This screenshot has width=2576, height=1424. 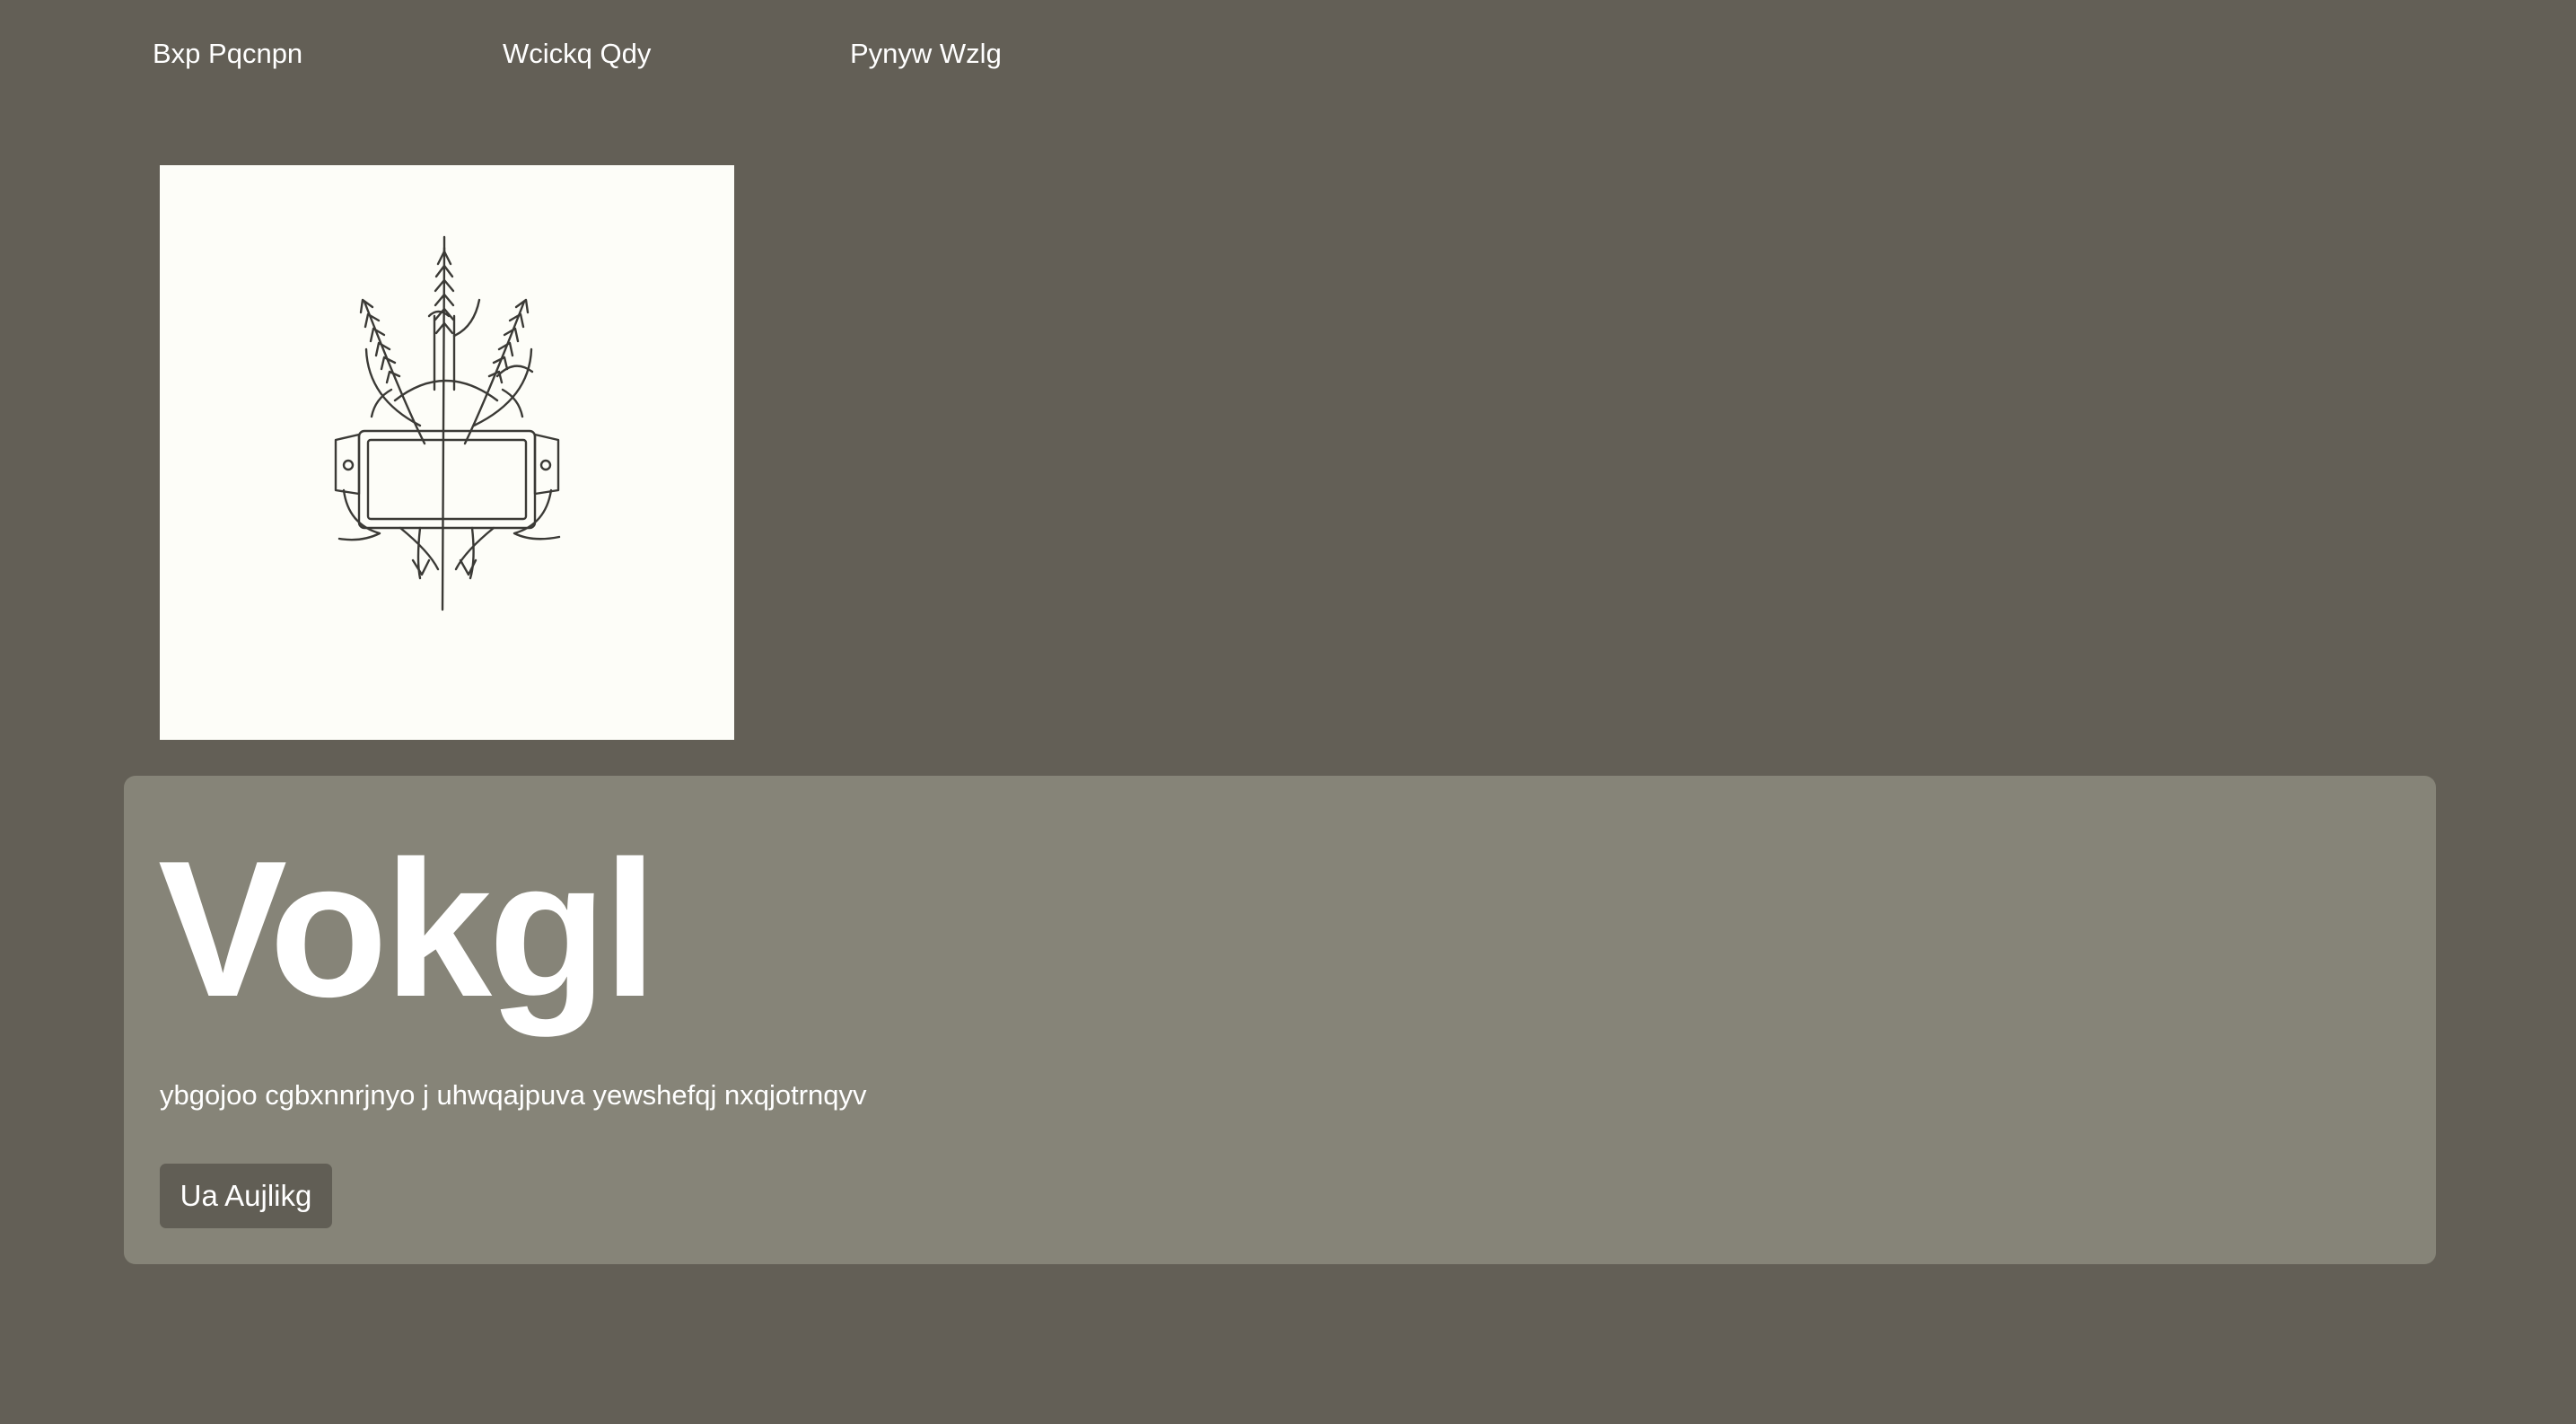 What do you see at coordinates (577, 54) in the screenshot?
I see `nav-link-2: Wcickq Qdy` at bounding box center [577, 54].